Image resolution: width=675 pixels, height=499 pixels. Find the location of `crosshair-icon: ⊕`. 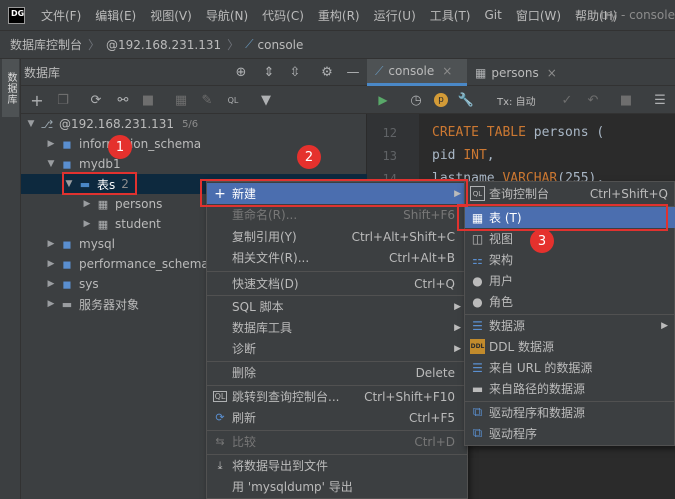

crosshair-icon: ⊕ is located at coordinates (241, 72).